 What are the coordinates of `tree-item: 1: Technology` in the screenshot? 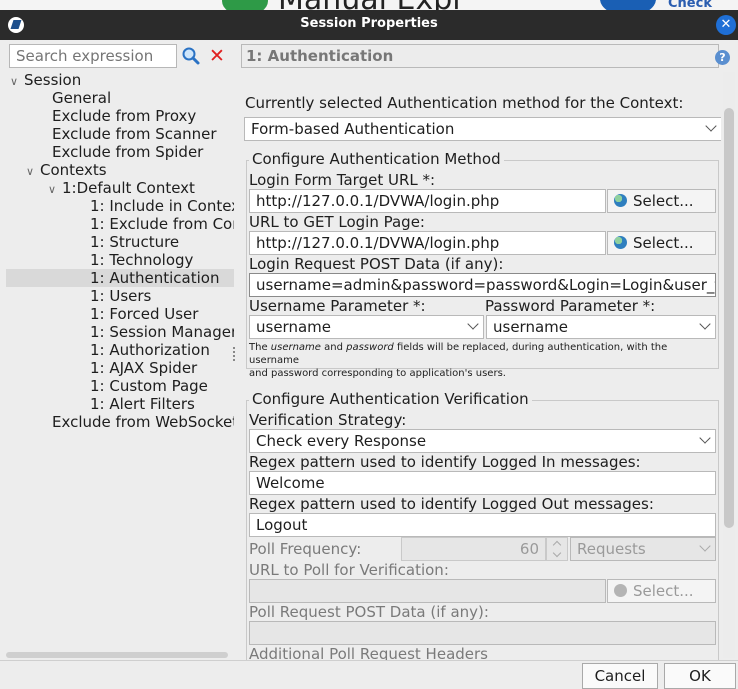 It's located at (137, 260).